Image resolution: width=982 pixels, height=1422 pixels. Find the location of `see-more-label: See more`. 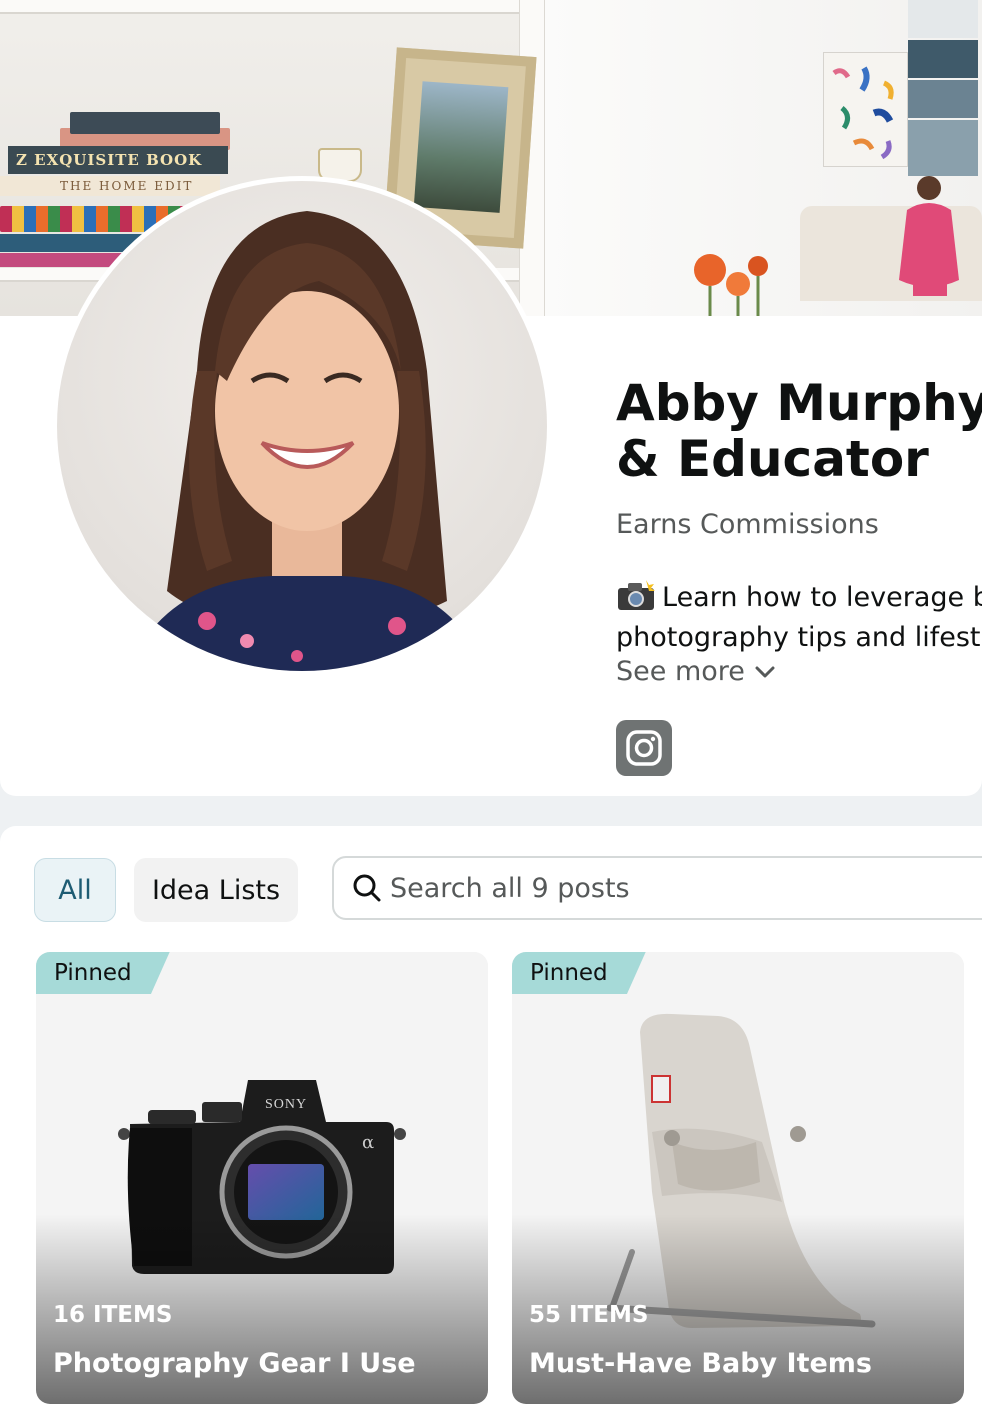

see-more-label: See more is located at coordinates (680, 671).